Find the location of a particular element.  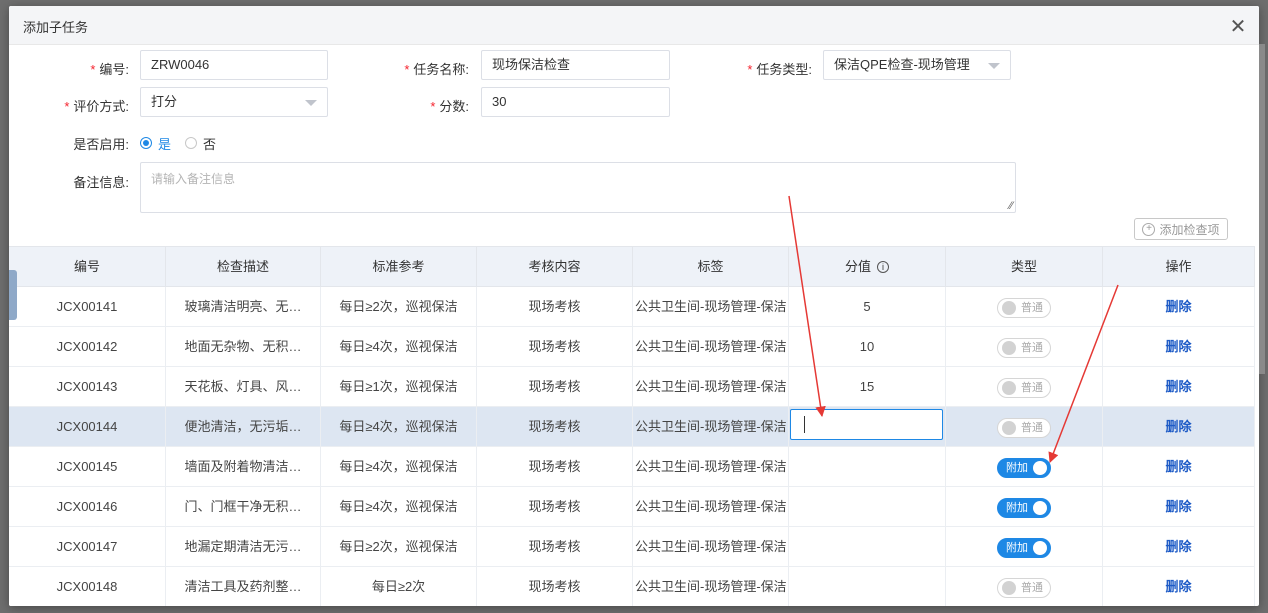

cell-score: 15 is located at coordinates (867, 386).